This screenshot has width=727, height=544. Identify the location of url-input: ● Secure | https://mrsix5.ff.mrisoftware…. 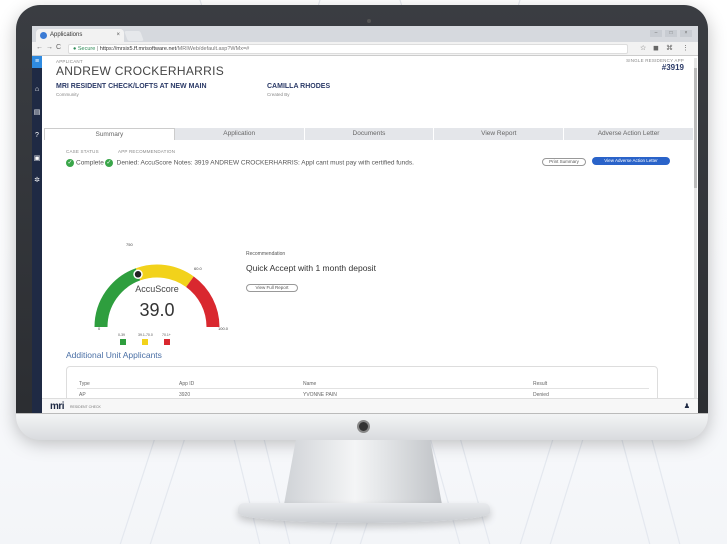
(348, 49).